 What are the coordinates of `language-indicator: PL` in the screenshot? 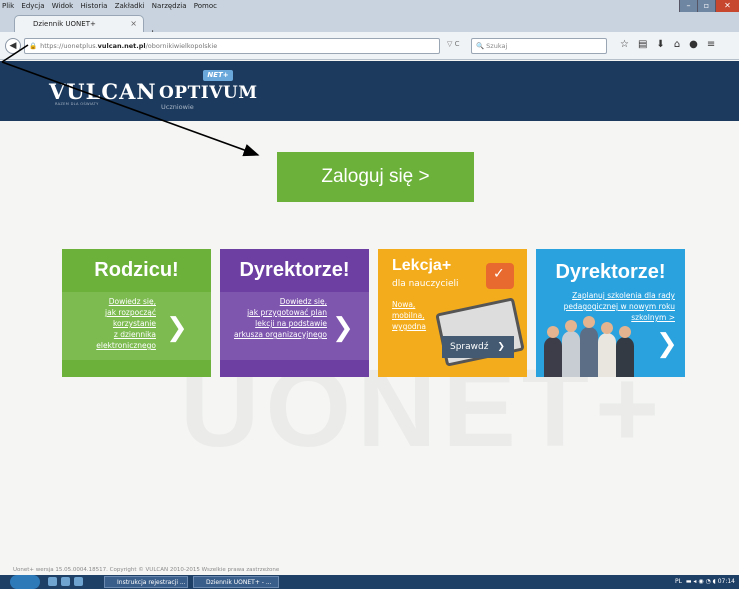 It's located at (678, 581).